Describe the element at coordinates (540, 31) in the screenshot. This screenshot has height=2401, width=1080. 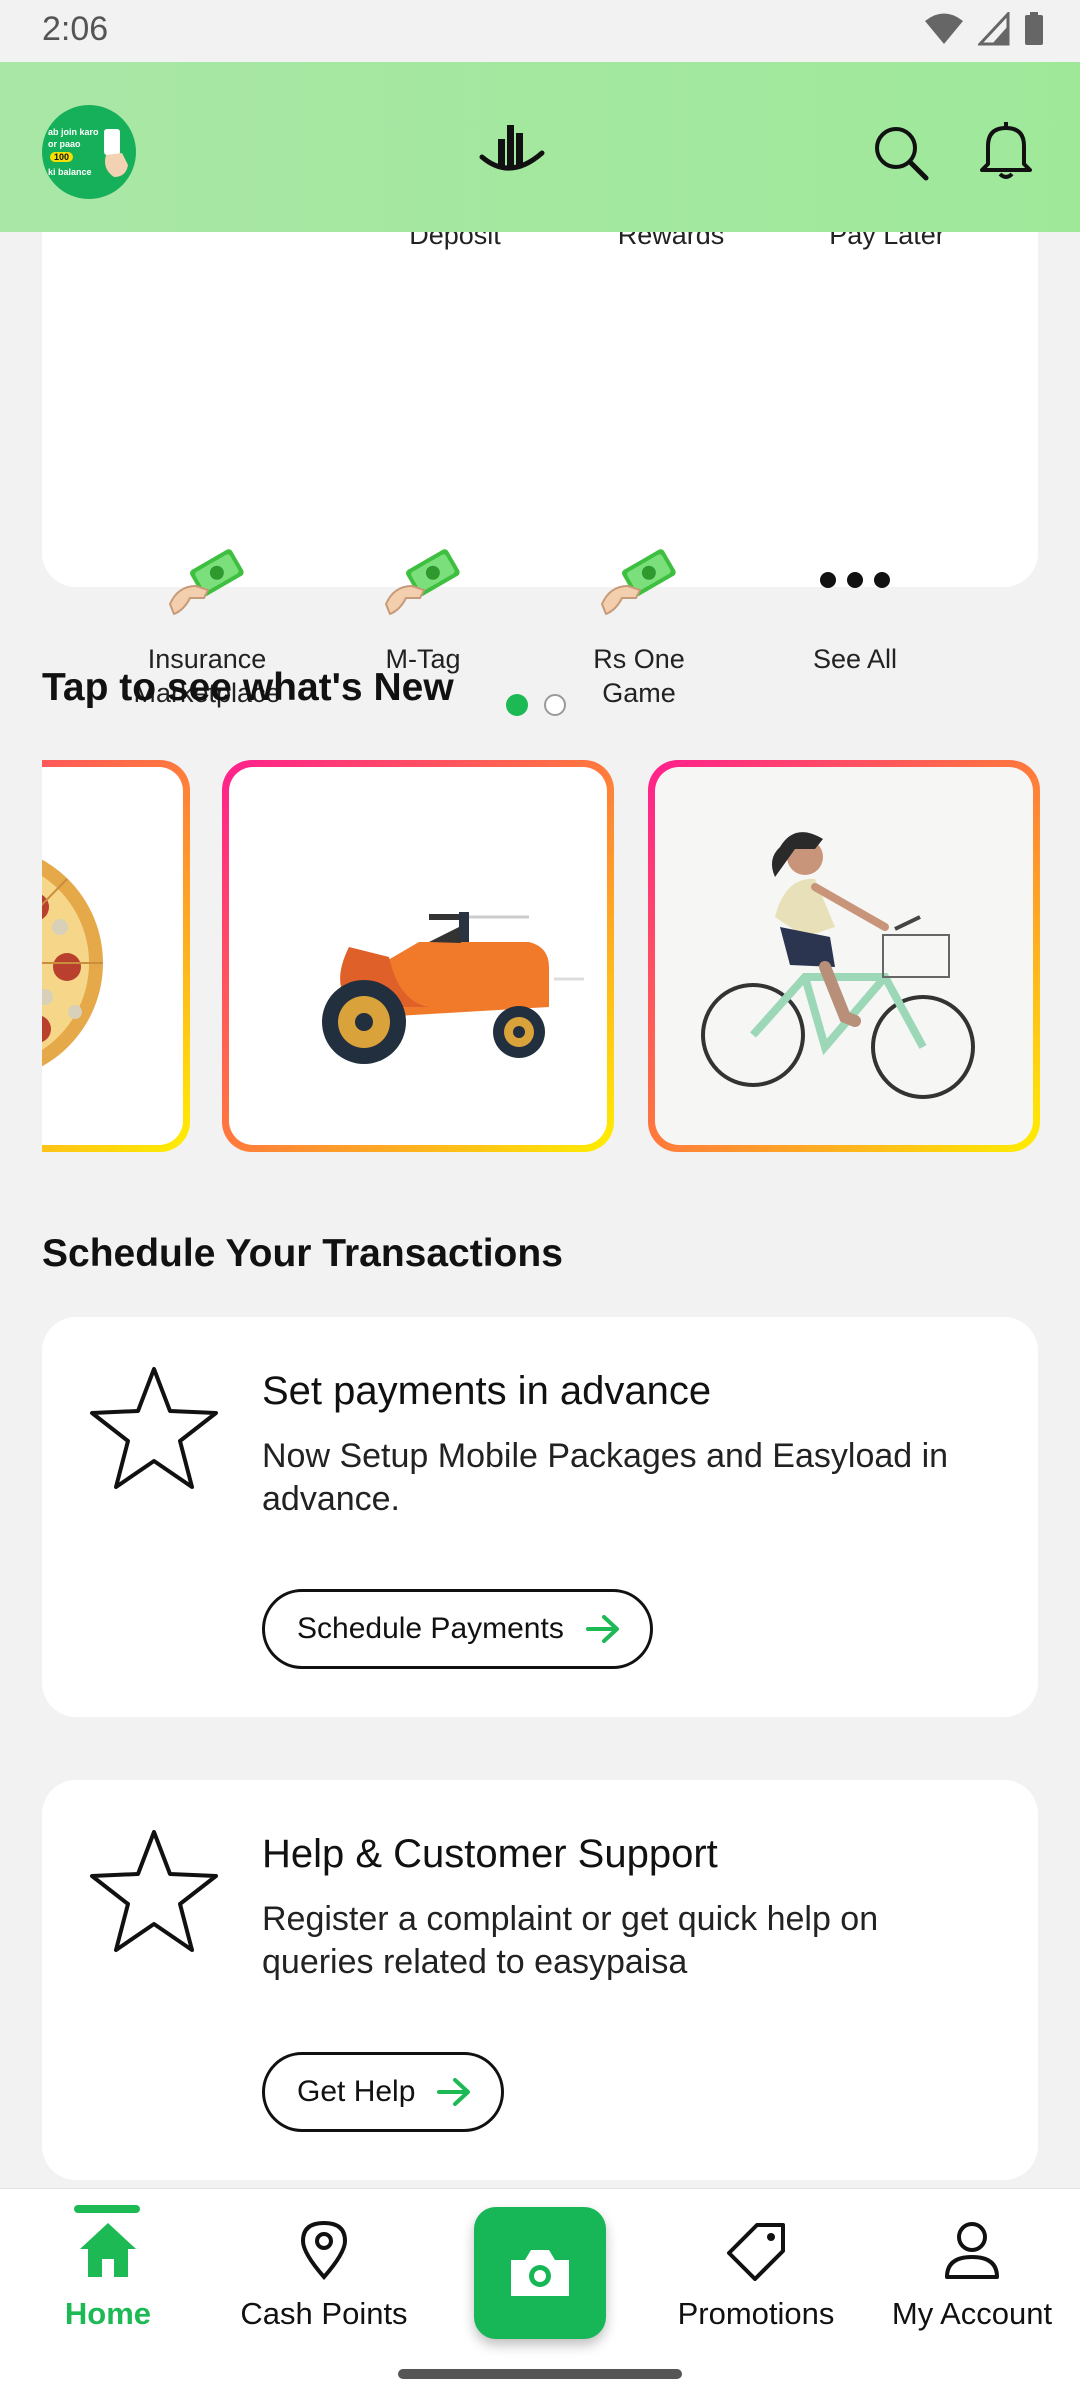
I see `status-bar: 2:06` at that location.